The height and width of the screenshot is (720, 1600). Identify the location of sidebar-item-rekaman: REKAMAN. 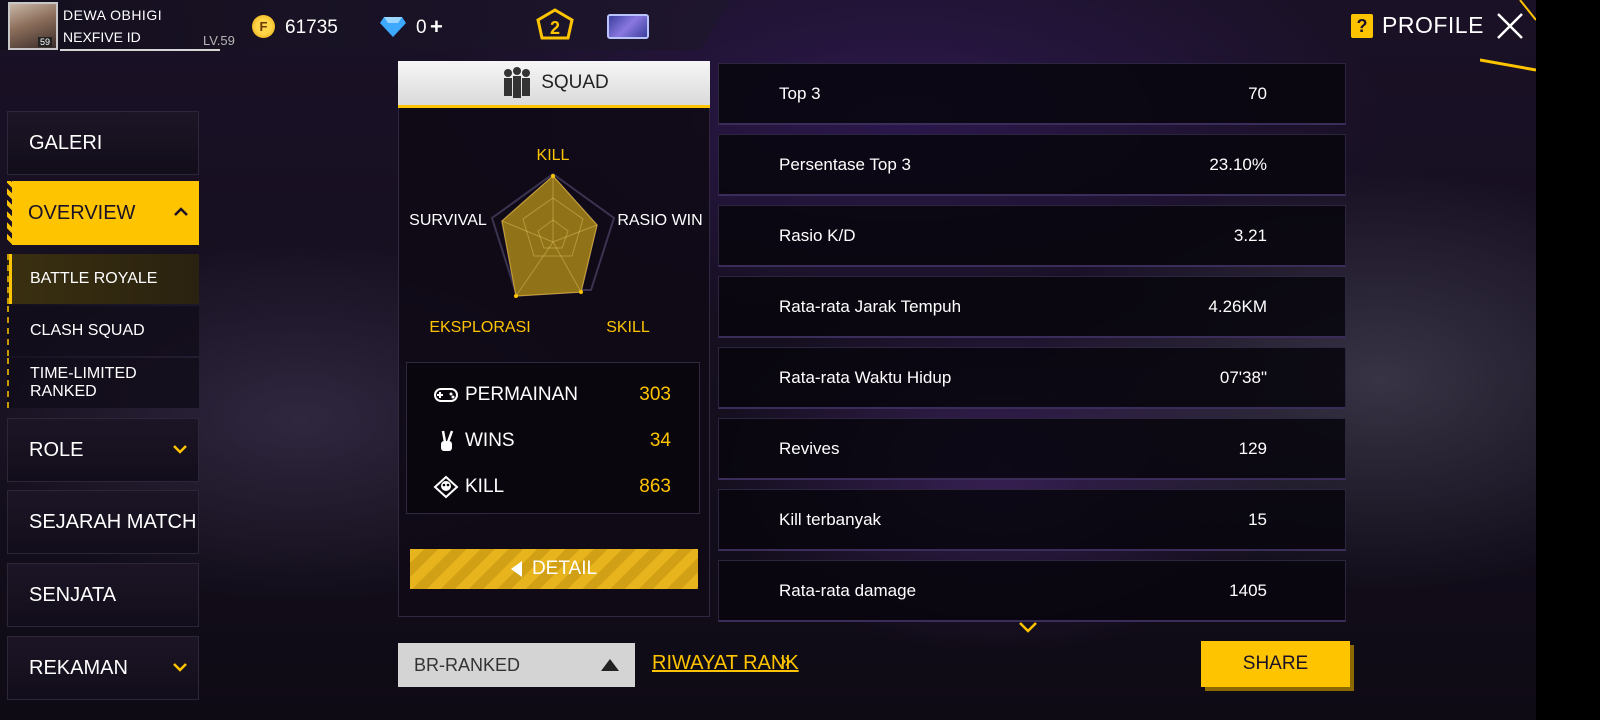
(103, 668).